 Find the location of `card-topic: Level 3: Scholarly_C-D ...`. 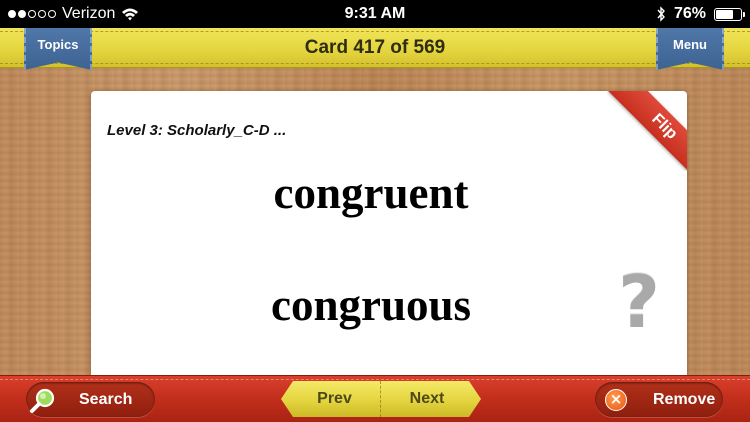

card-topic: Level 3: Scholarly_C-D ... is located at coordinates (197, 130).